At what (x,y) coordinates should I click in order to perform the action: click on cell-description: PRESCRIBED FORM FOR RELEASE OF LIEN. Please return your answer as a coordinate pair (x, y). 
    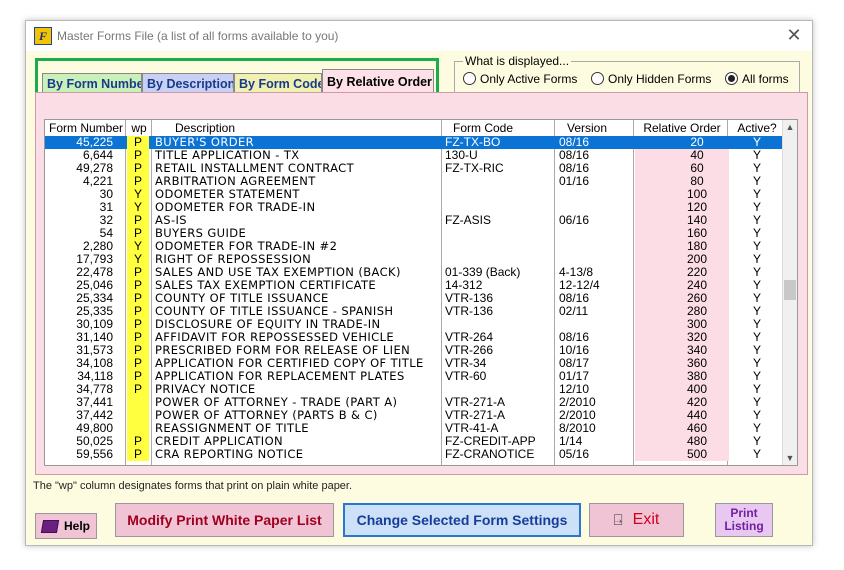
    Looking at the image, I should click on (283, 350).